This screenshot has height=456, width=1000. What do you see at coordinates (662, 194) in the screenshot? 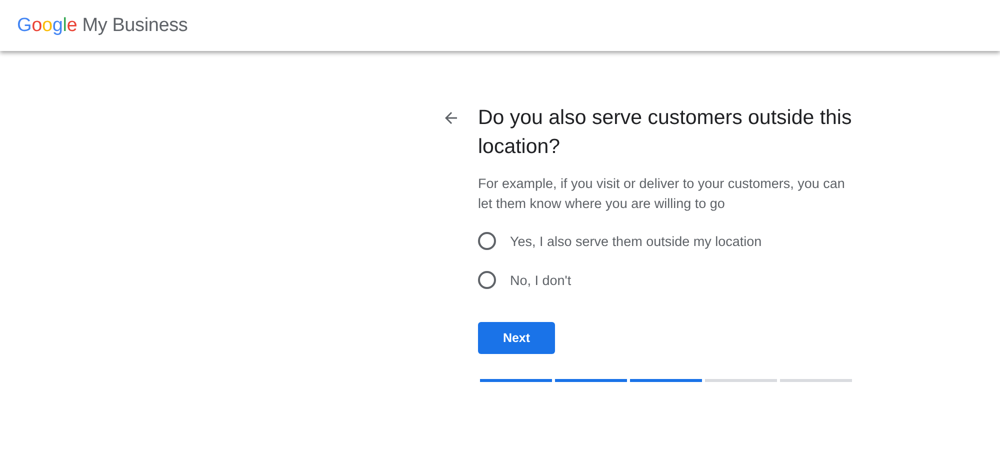
I see `question-description: For example, if you visit or deliver to your customers, you can let them know where you are willing to go` at bounding box center [662, 194].